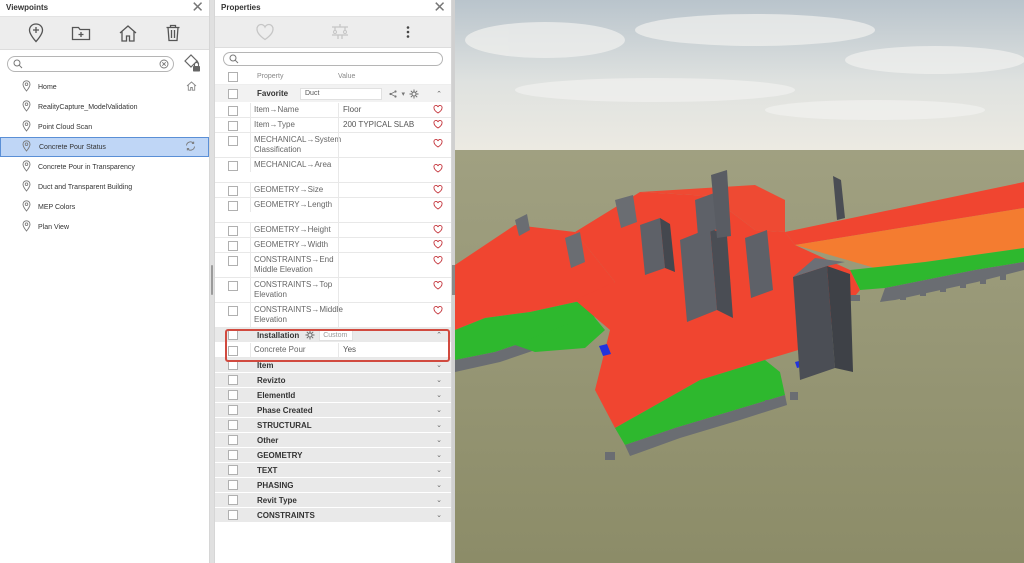 This screenshot has height=563, width=1024. What do you see at coordinates (104, 147) in the screenshot?
I see `viewpoint-item-concrete-pour-status: Concrete Pour Status` at bounding box center [104, 147].